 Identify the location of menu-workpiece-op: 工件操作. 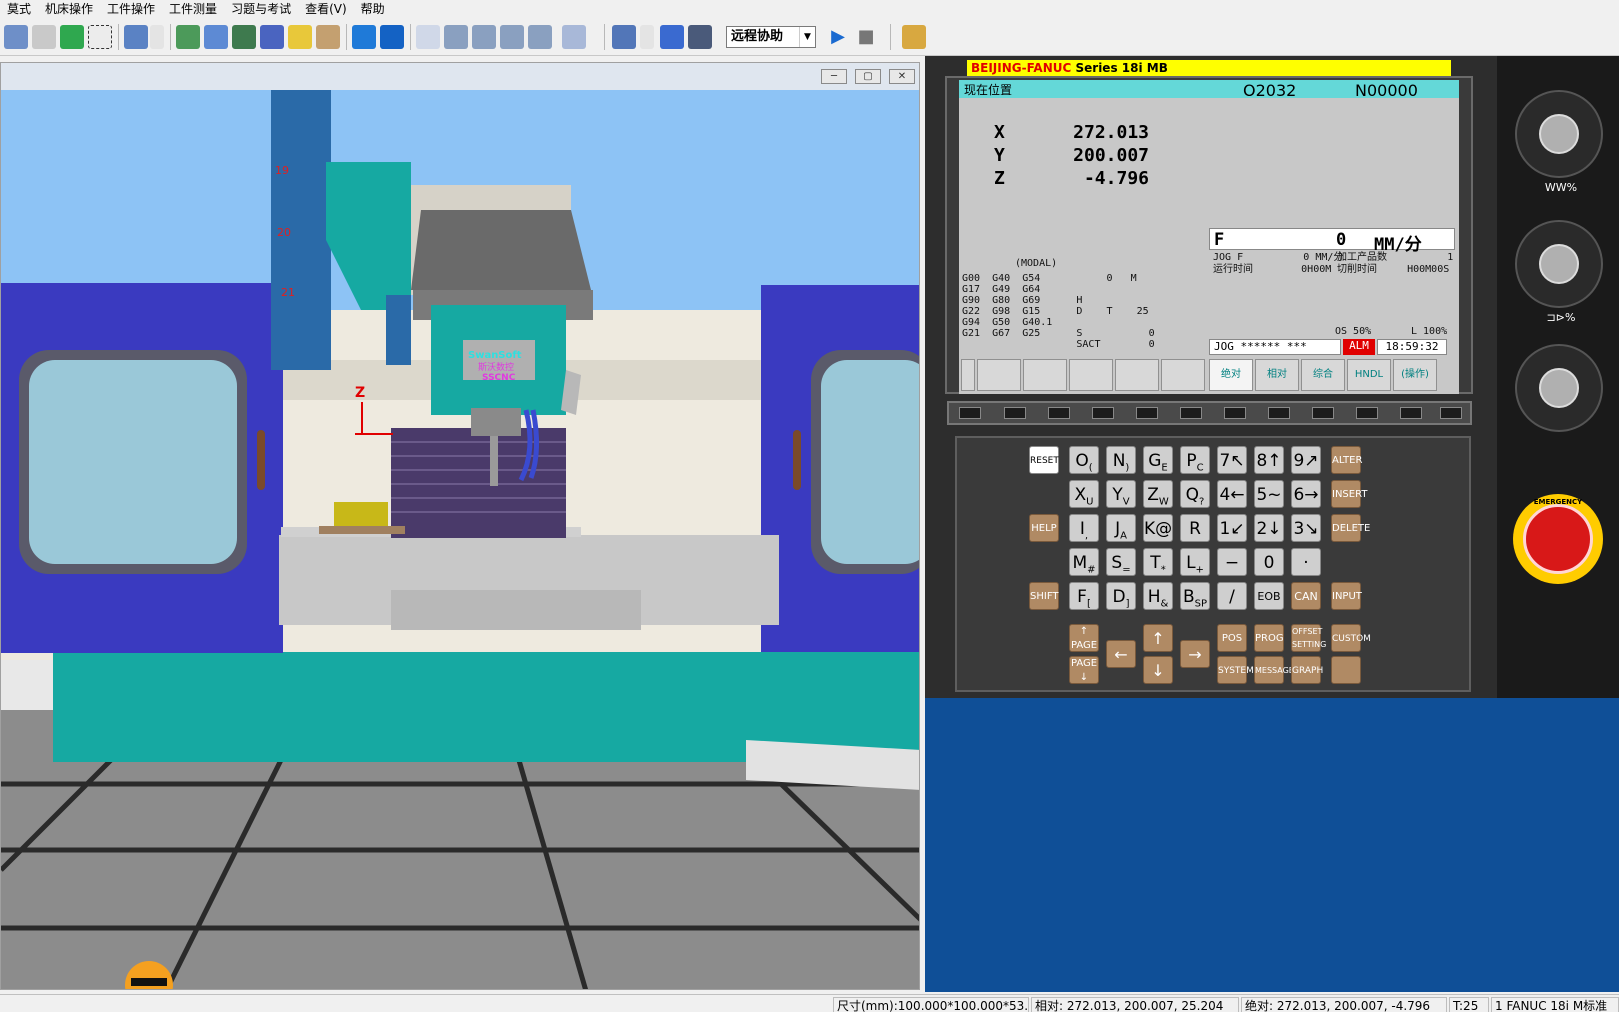
(131, 9).